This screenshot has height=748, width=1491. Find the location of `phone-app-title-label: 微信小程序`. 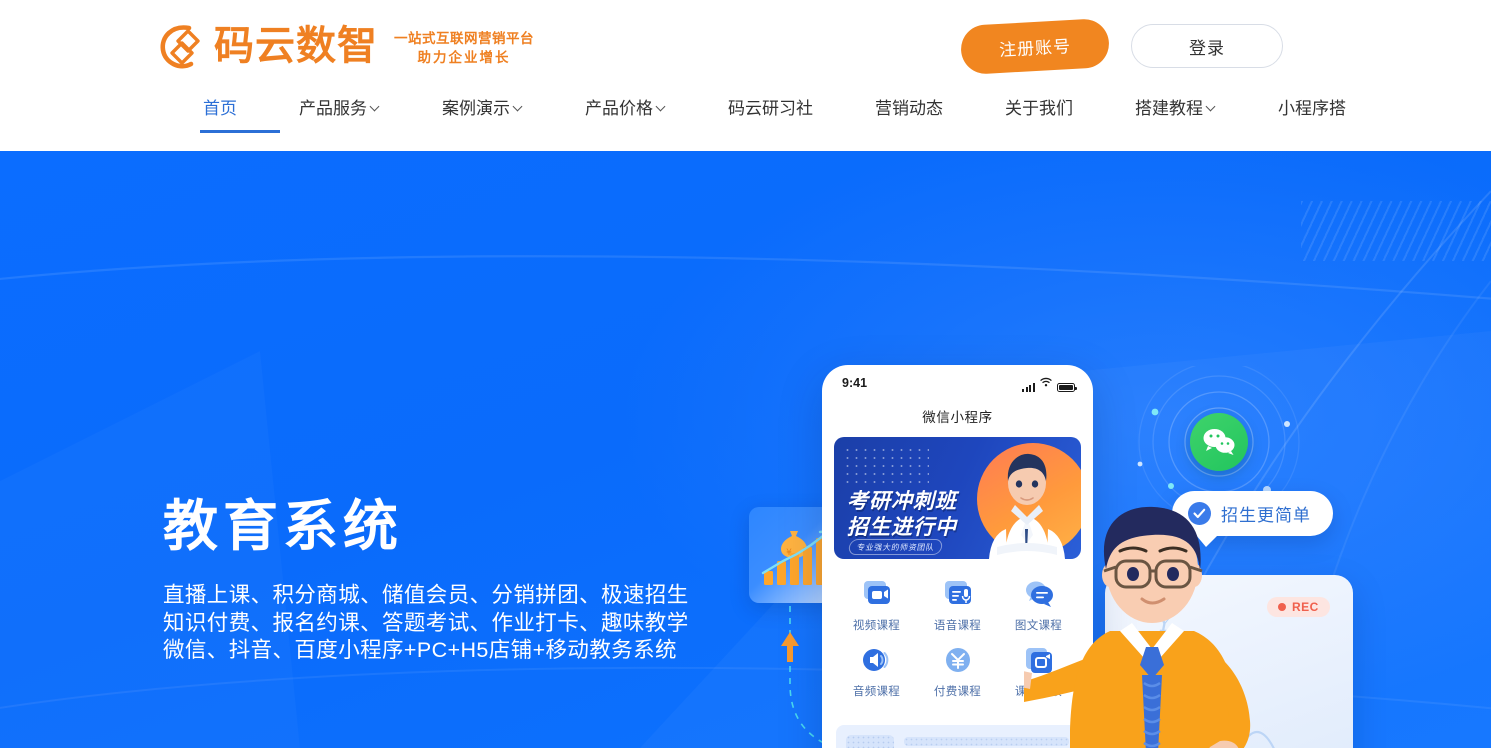

phone-app-title-label: 微信小程序 is located at coordinates (957, 417).